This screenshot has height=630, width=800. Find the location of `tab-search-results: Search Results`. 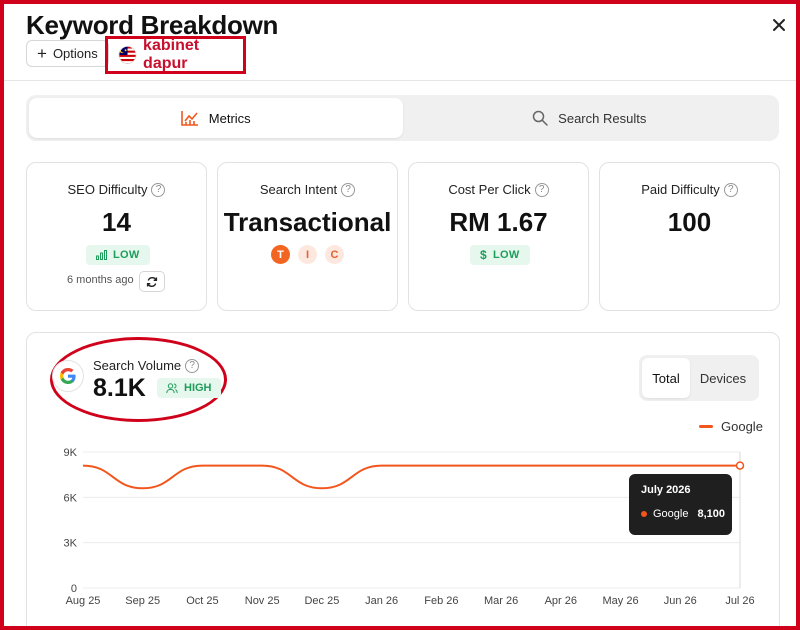

tab-search-results: Search Results is located at coordinates (590, 118).